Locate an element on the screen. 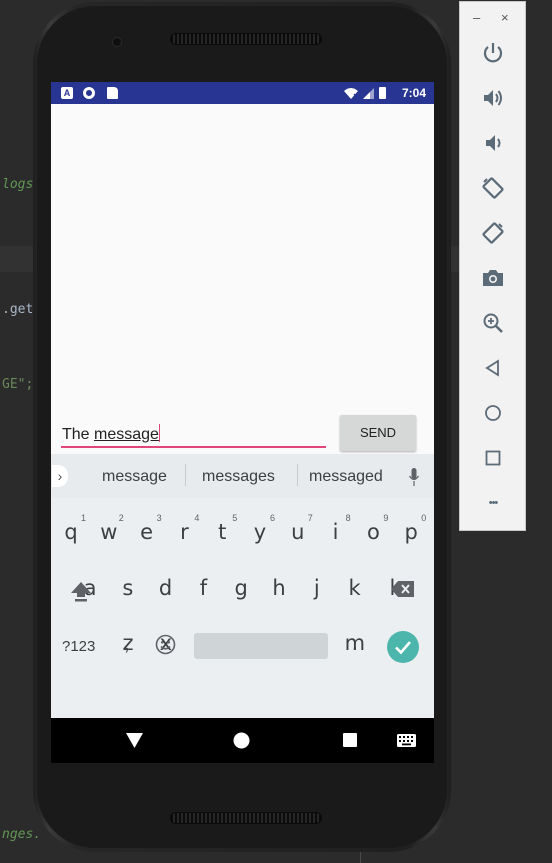  checkmark-icon is located at coordinates (403, 648).